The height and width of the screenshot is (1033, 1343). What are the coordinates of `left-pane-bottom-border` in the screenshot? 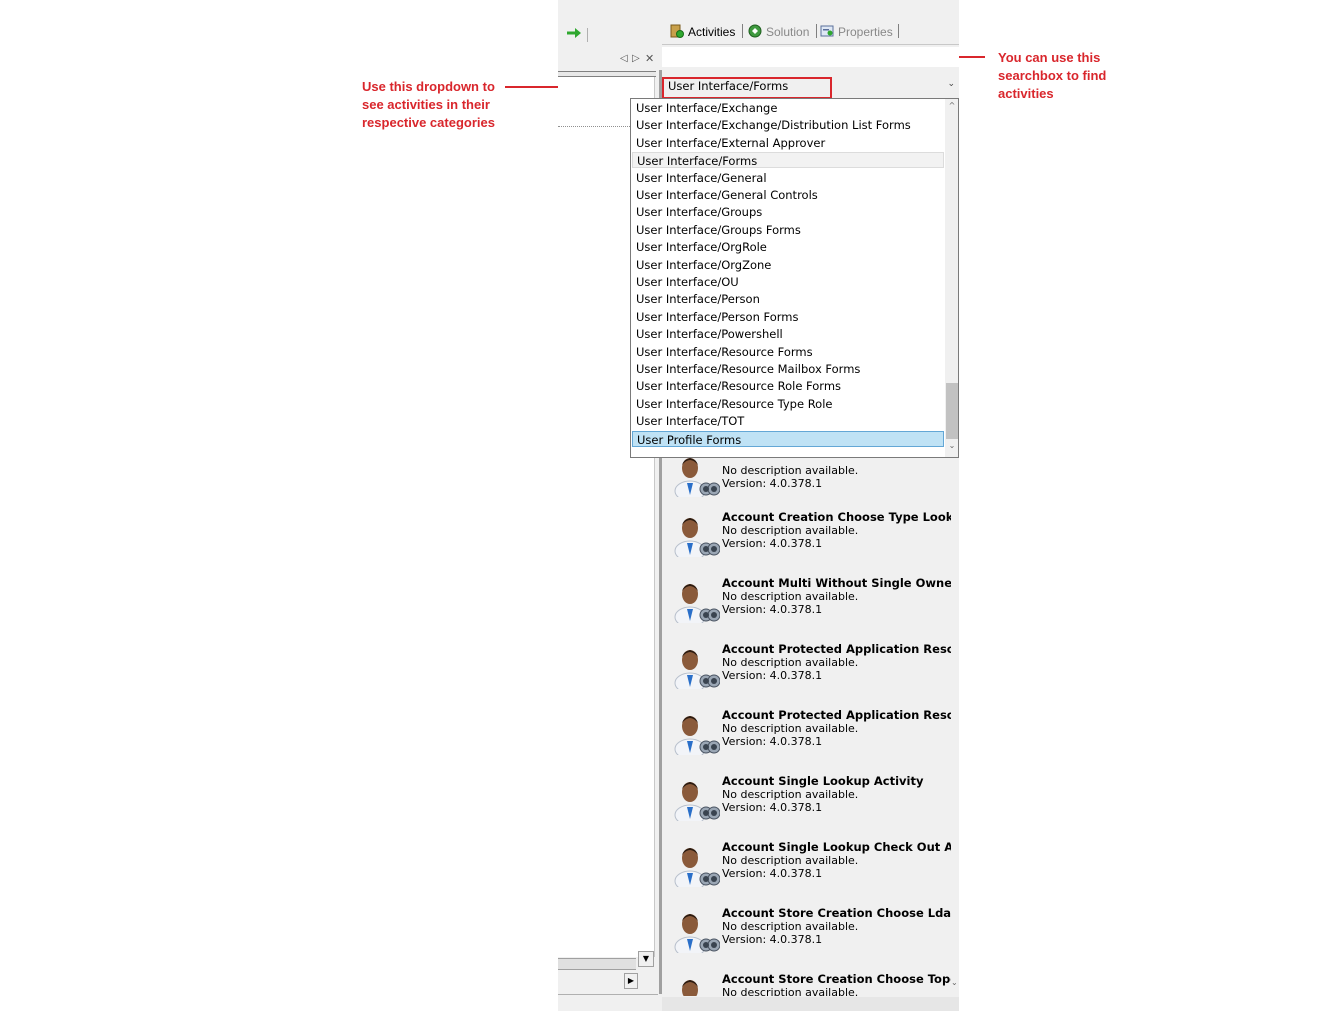 It's located at (608, 994).